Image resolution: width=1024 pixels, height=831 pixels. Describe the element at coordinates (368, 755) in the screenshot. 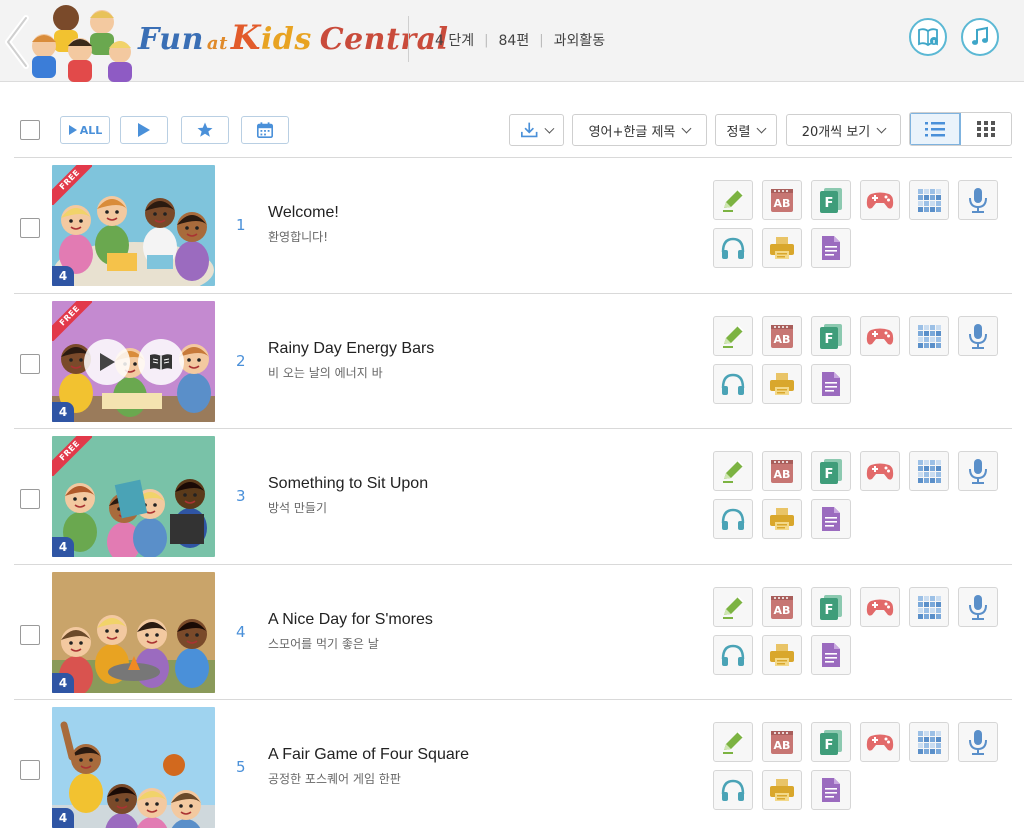

I see `item-title: A Fair Game of Four Square` at that location.